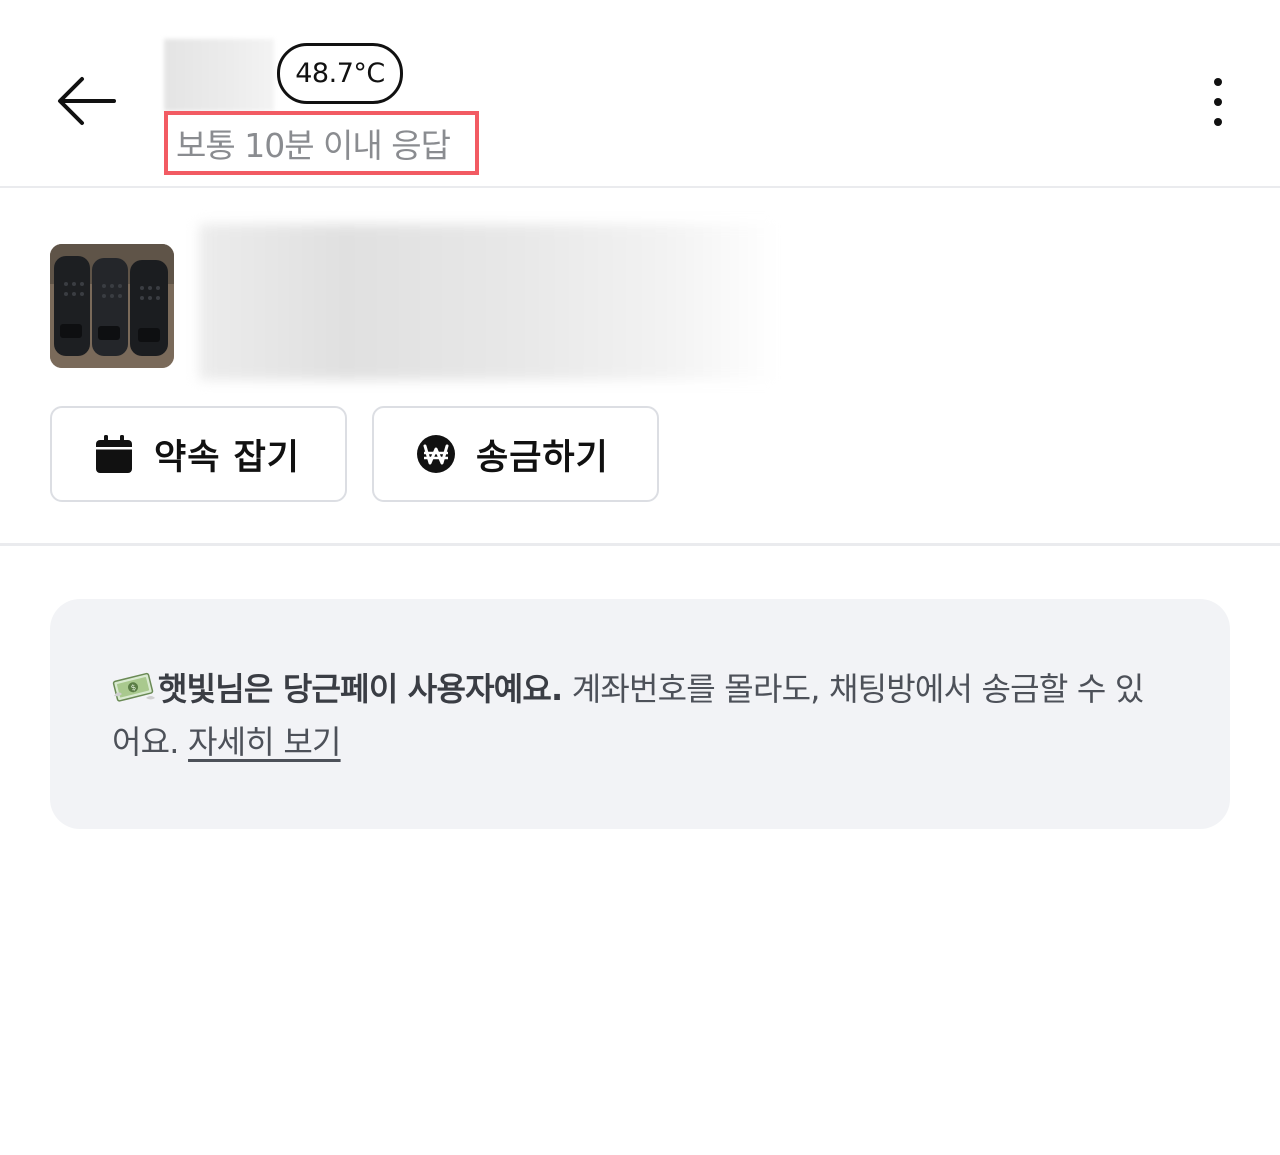  What do you see at coordinates (264, 742) in the screenshot?
I see `learn-more-link: 자세히 보기` at bounding box center [264, 742].